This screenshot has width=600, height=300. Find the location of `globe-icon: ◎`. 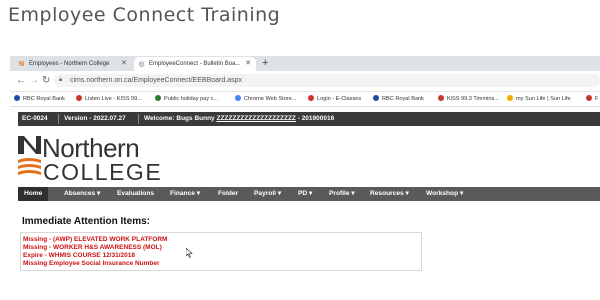

globe-icon: ◎ is located at coordinates (141, 64).